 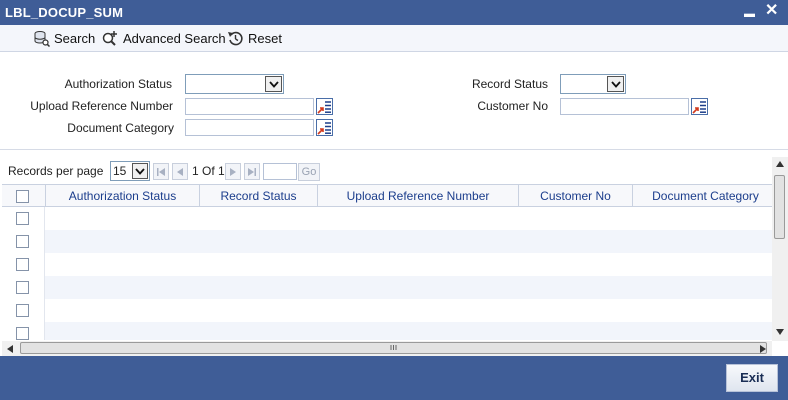 I want to click on title-bar: LBL_DOCUP_SUM ▬ ✕, so click(x=394, y=12).